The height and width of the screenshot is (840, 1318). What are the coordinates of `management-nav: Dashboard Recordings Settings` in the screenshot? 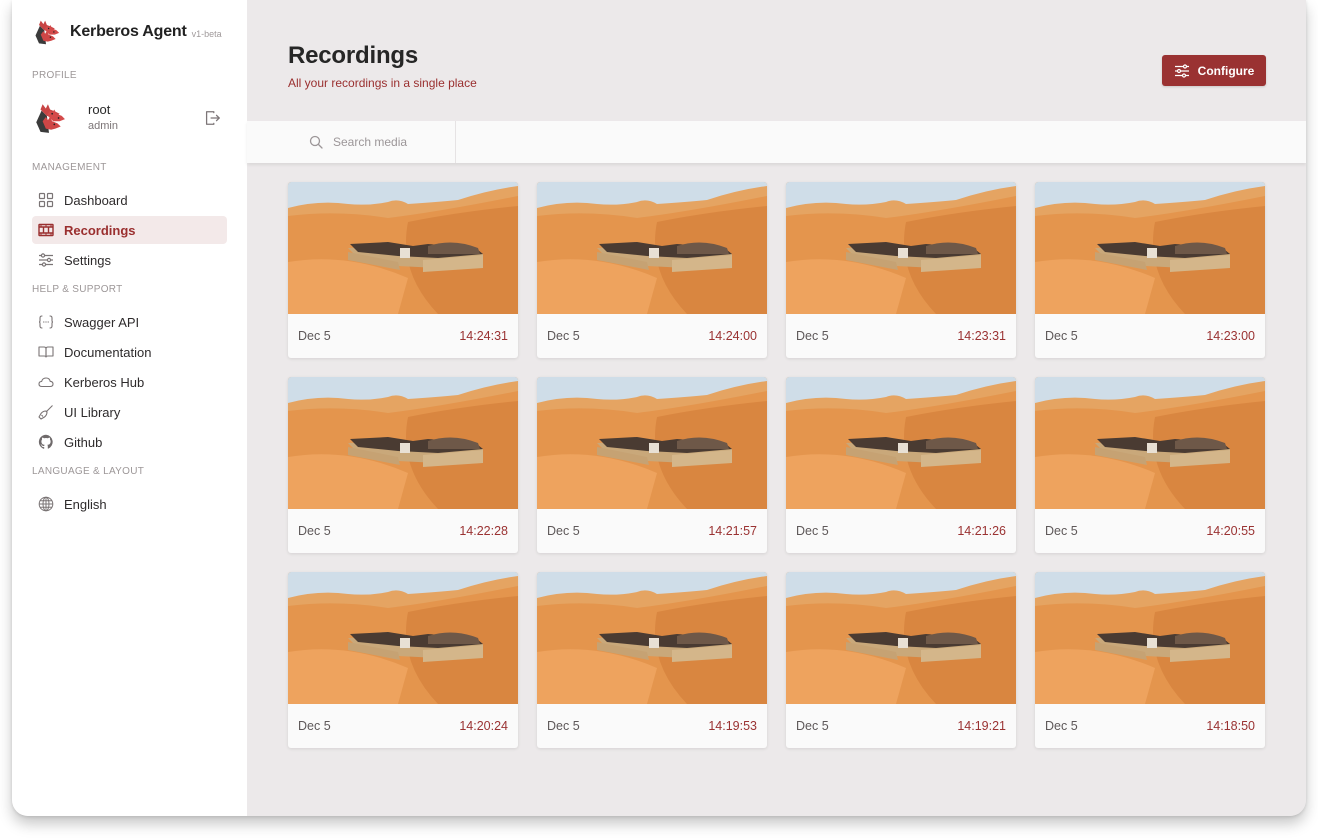 It's located at (129, 230).